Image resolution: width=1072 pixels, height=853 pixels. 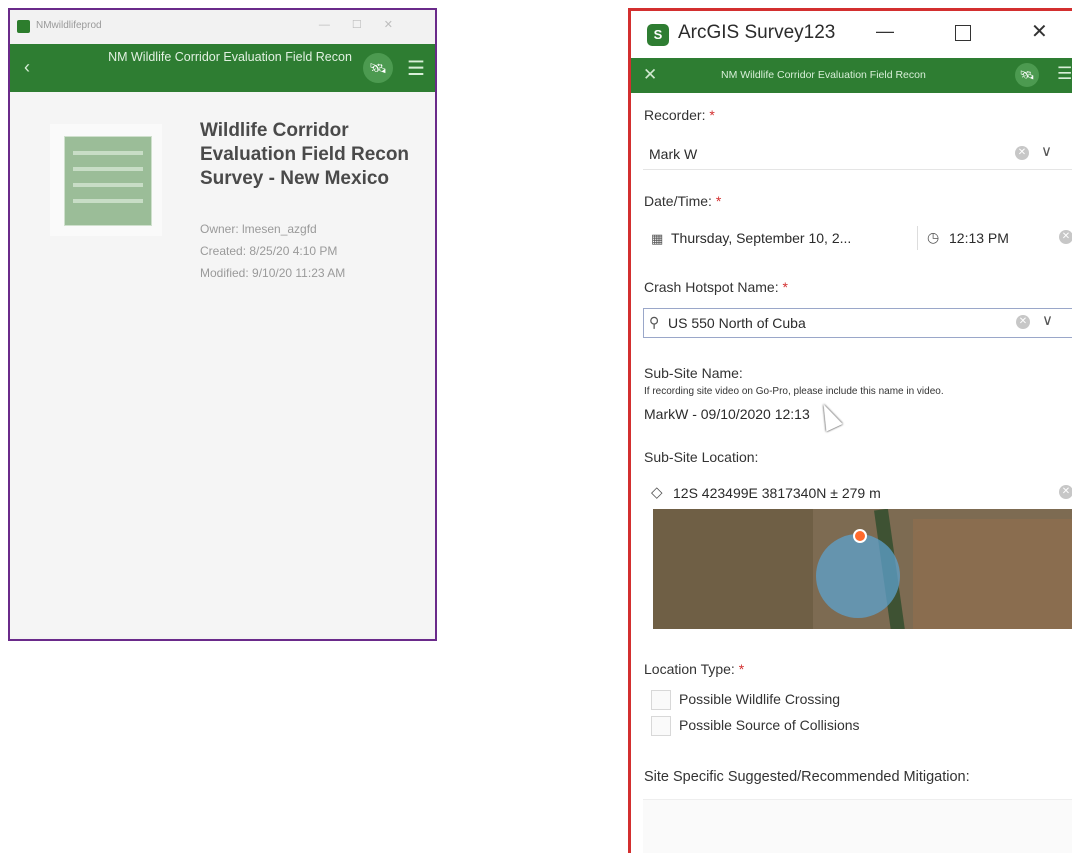 What do you see at coordinates (69, 25) in the screenshot?
I see `window-title: NMwildlifeprod` at bounding box center [69, 25].